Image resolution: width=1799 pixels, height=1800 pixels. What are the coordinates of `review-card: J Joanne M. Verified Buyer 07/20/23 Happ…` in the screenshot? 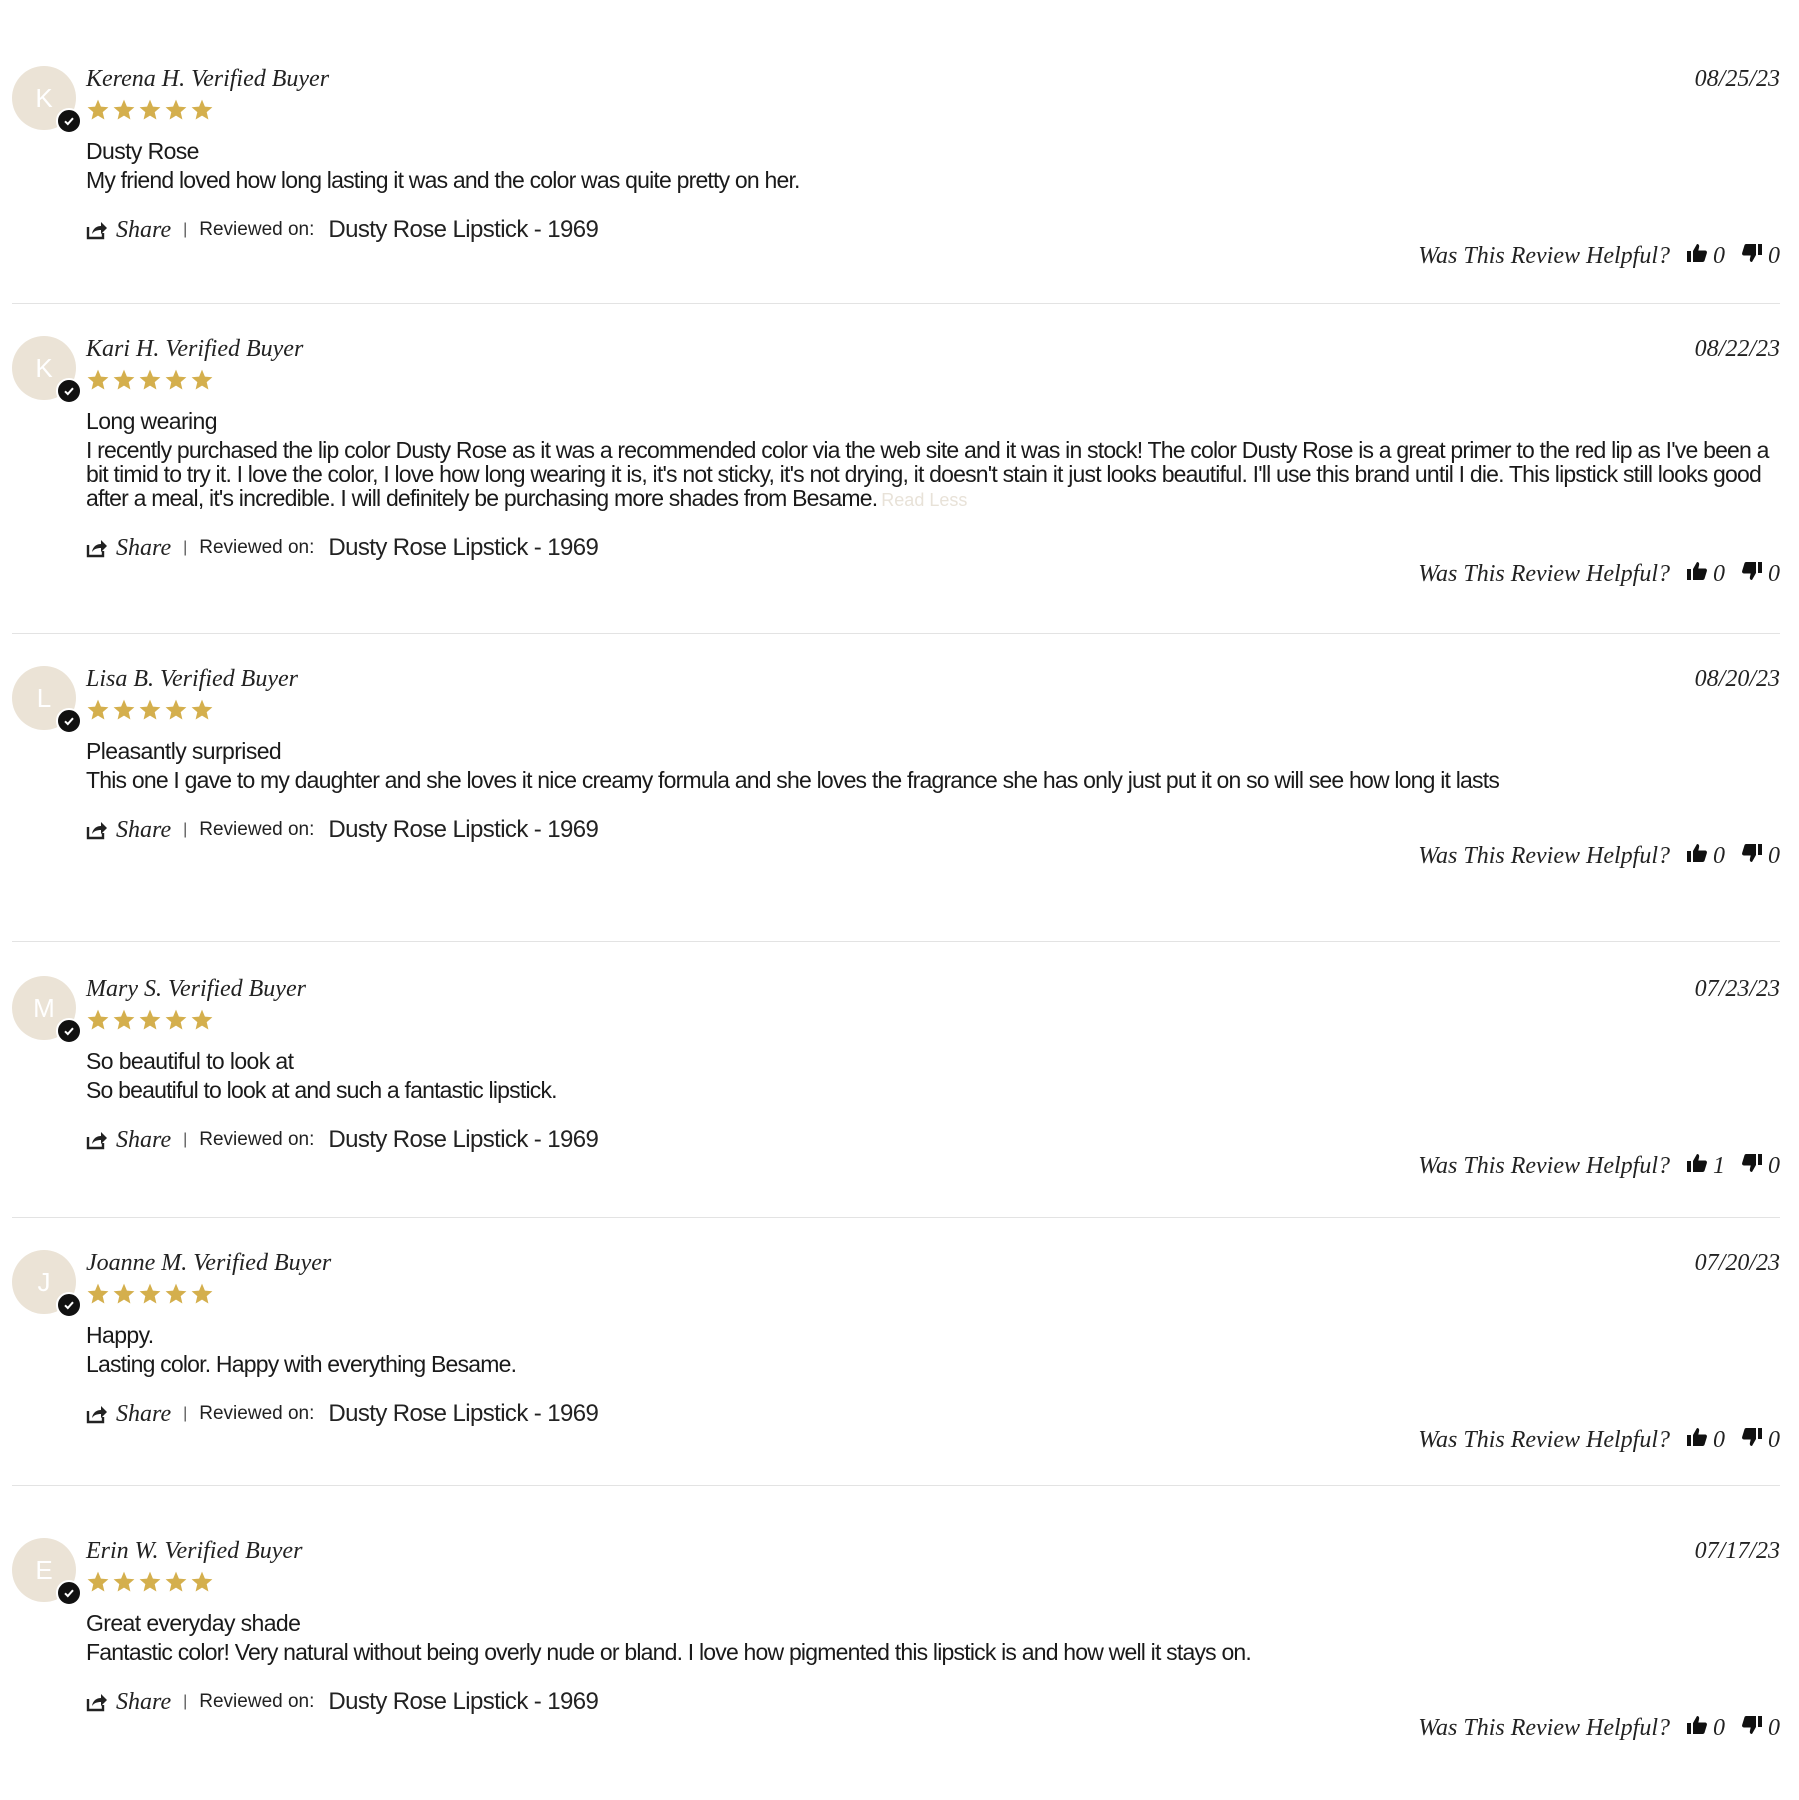 It's located at (896, 1368).